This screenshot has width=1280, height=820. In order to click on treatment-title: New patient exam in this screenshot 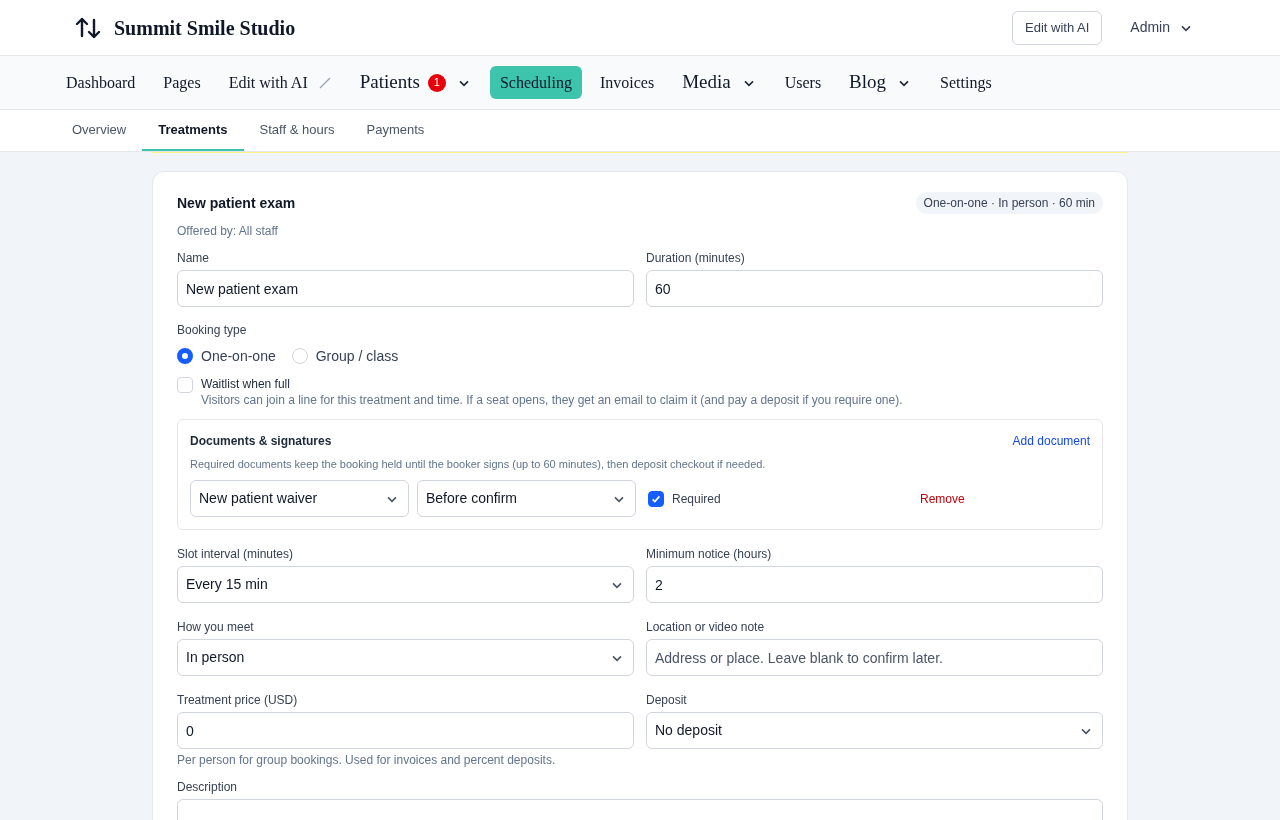, I will do `click(236, 203)`.